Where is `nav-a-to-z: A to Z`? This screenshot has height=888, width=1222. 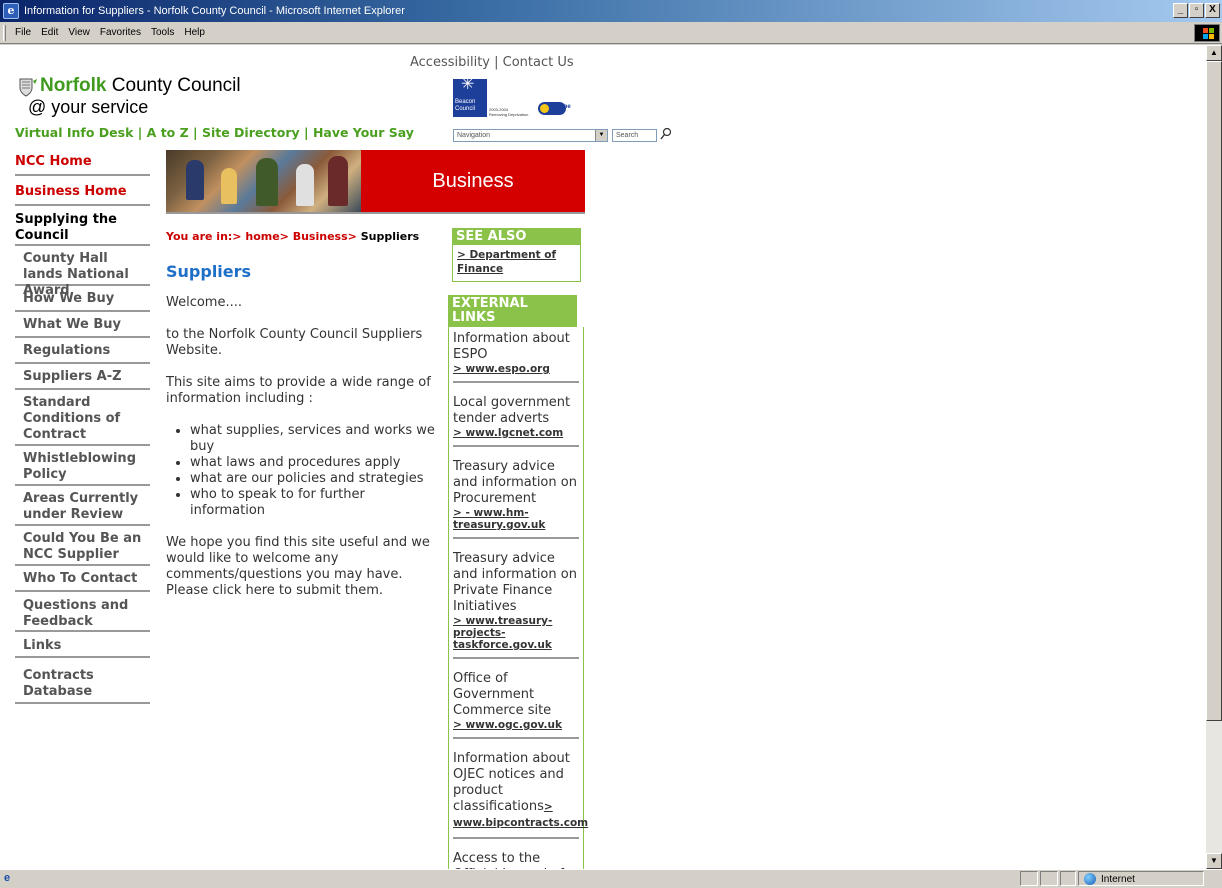 nav-a-to-z: A to Z is located at coordinates (168, 132).